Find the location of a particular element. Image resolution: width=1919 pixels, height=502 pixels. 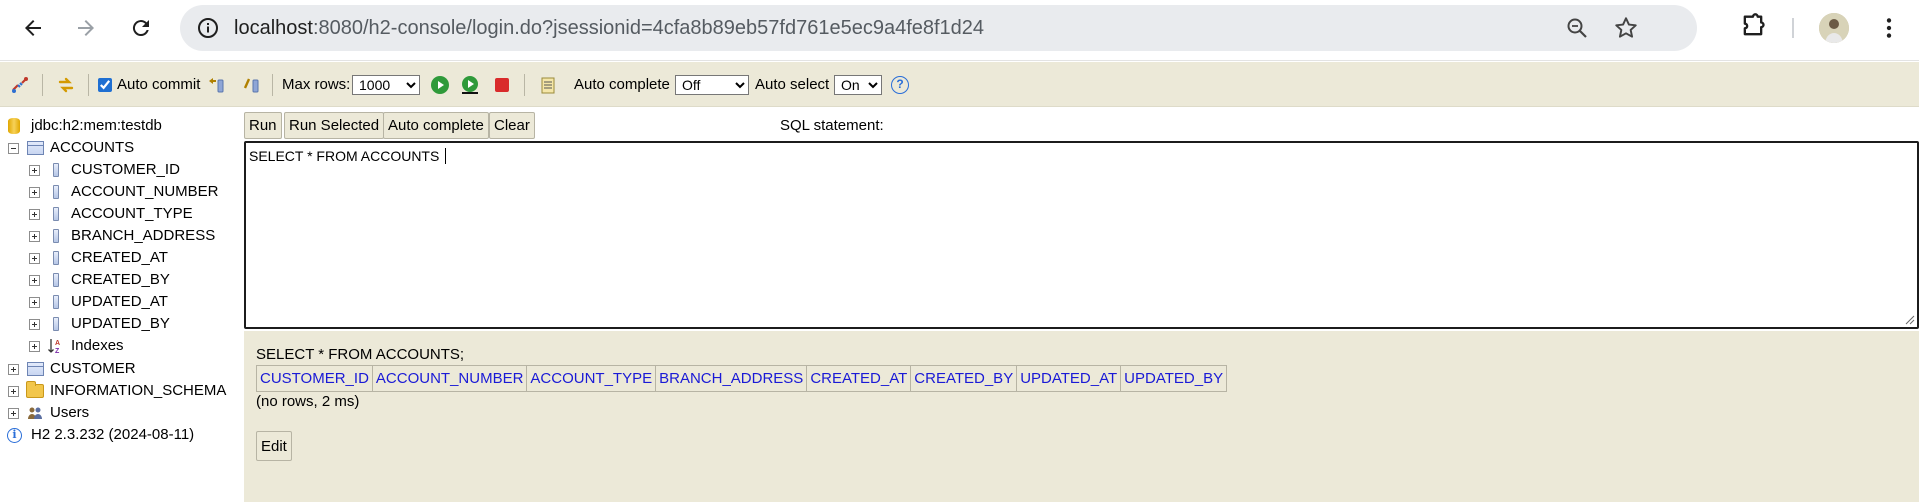

version-label: H2 2.3.232 (2024-08-11) is located at coordinates (113, 434).